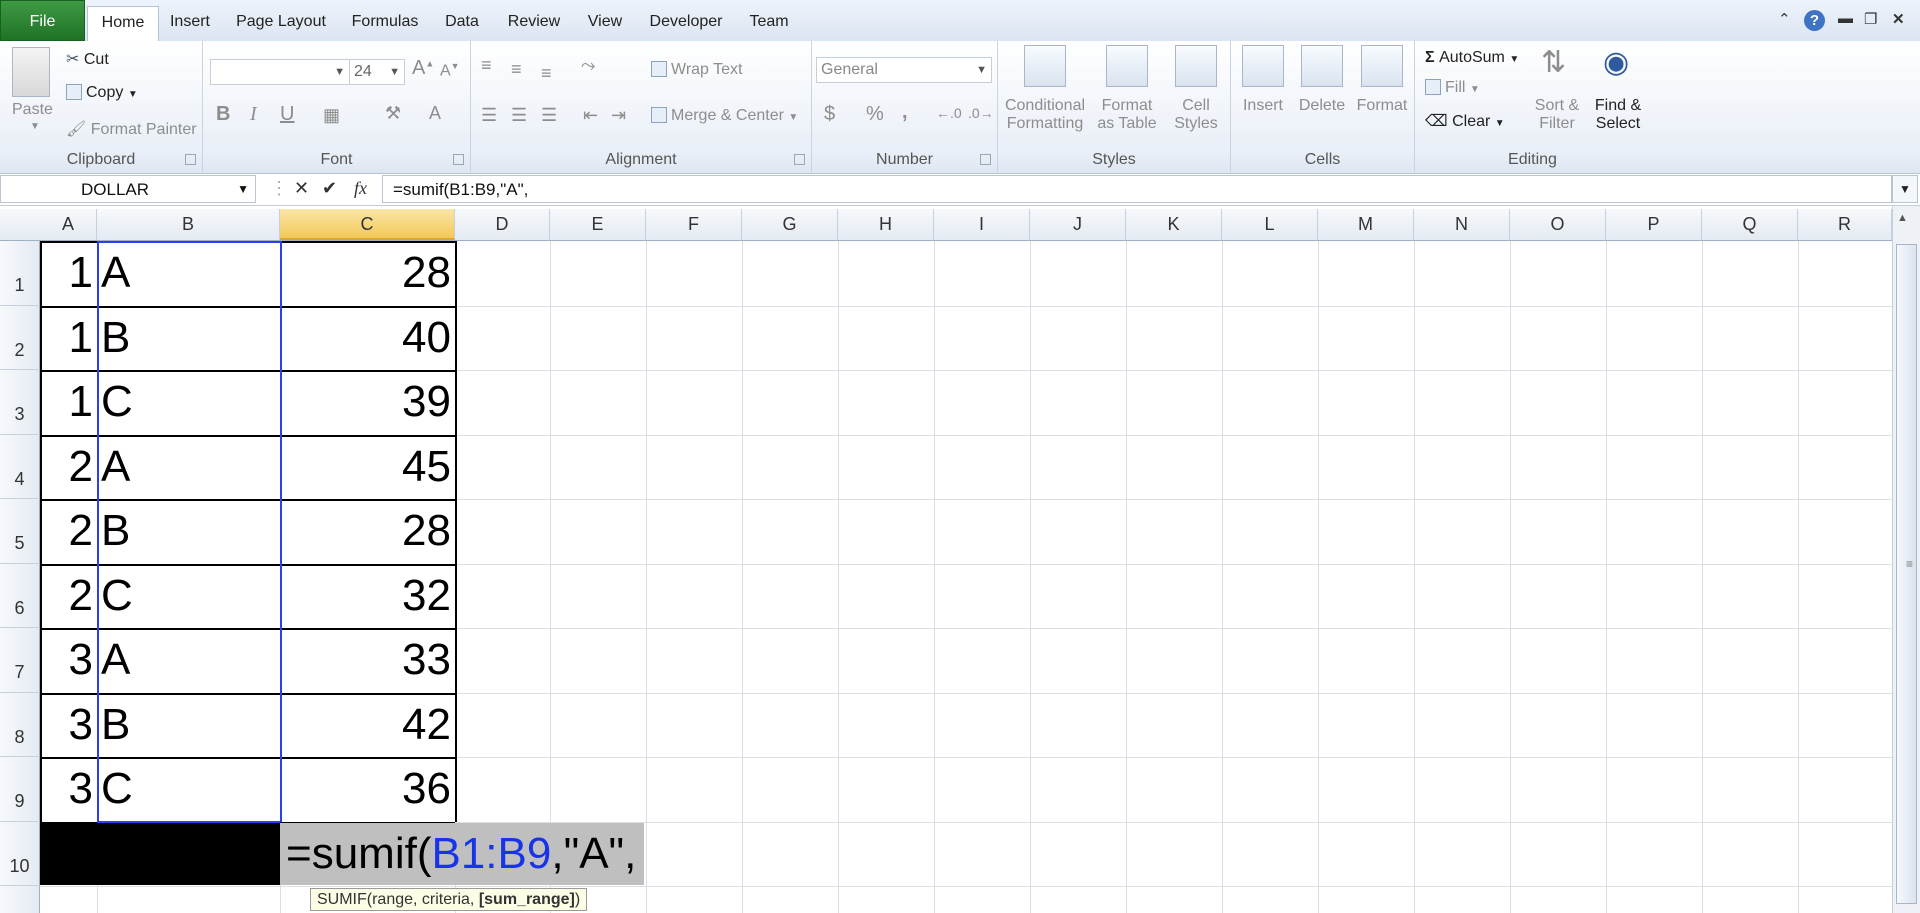 The width and height of the screenshot is (1920, 913). I want to click on column-header-j: J, so click(1078, 224).